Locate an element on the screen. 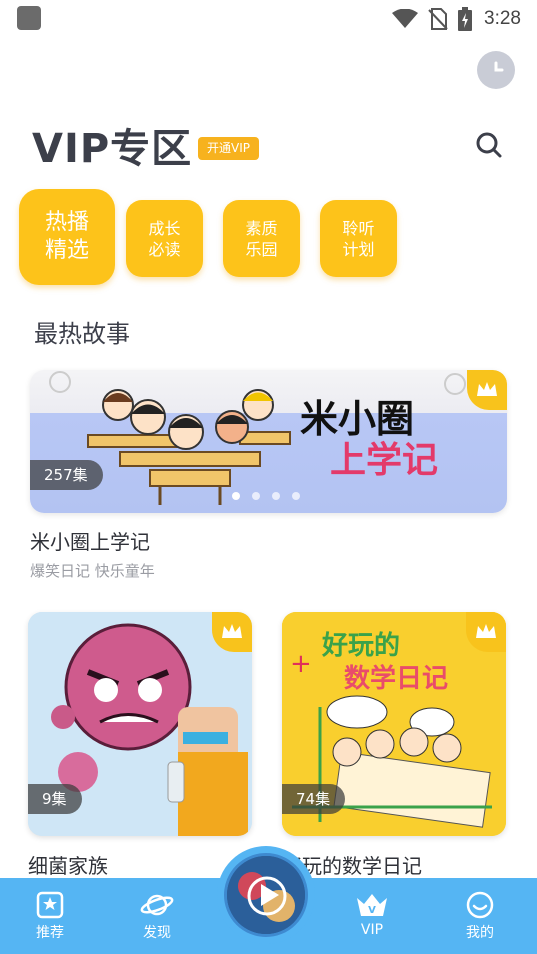  nav-item-discover: 发现 is located at coordinates (157, 915).